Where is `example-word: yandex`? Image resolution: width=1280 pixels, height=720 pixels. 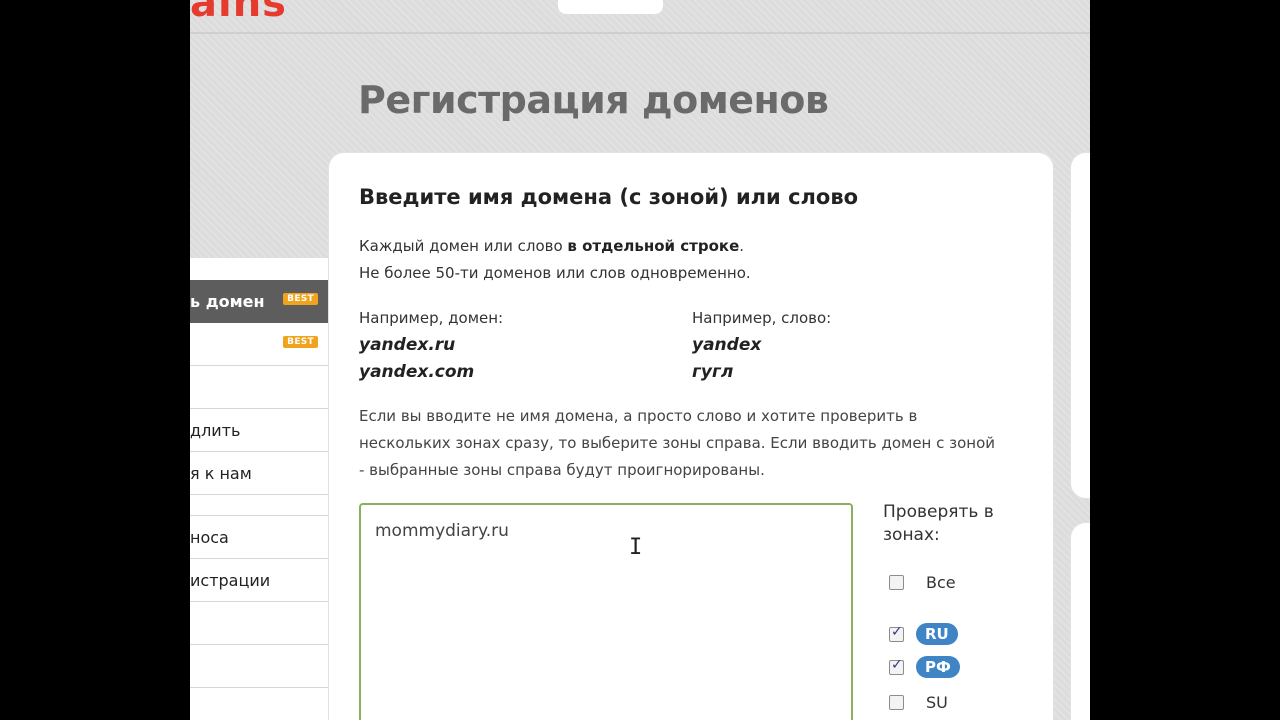
example-word: yandex is located at coordinates (727, 345).